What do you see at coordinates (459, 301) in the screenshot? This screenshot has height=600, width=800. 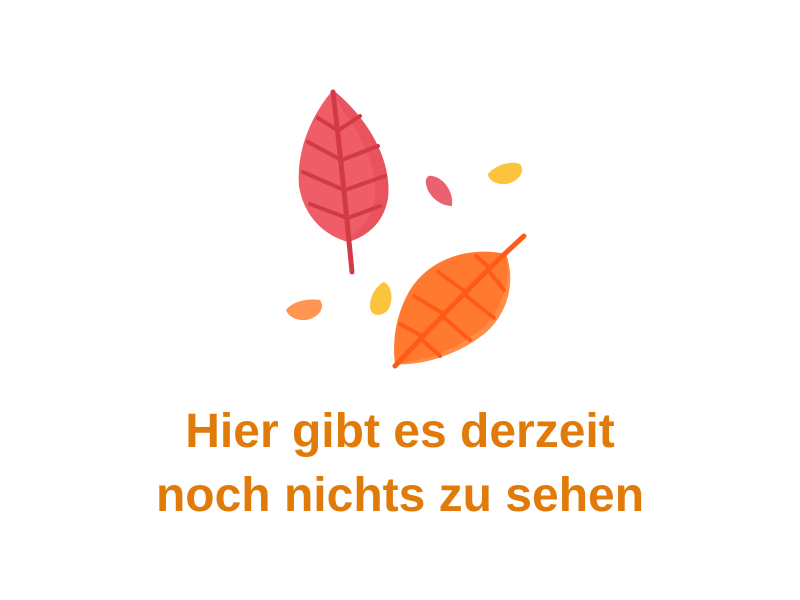 I see `orange-leaf-icon` at bounding box center [459, 301].